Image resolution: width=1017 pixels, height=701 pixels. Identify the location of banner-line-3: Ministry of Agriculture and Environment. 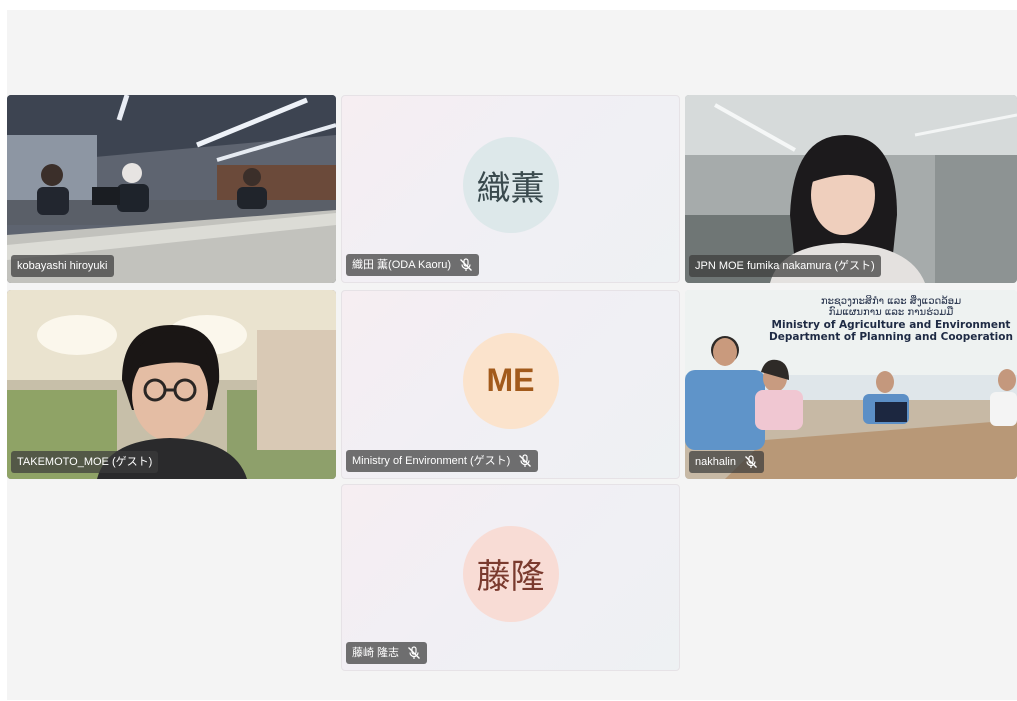
(891, 325).